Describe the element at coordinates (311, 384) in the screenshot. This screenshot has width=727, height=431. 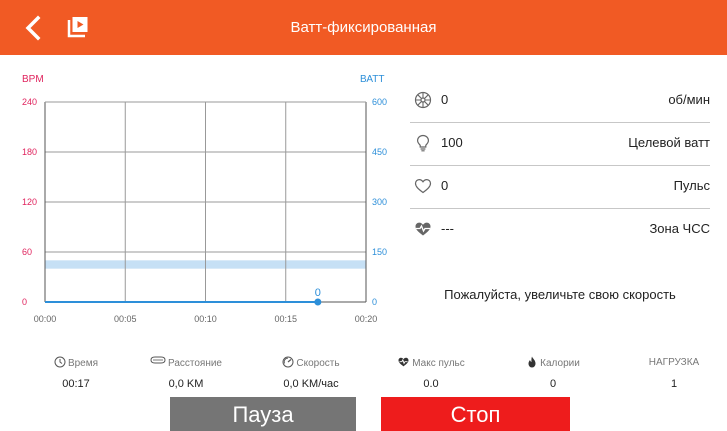
I see `metric-speed-value: 0,0 KM/час` at that location.